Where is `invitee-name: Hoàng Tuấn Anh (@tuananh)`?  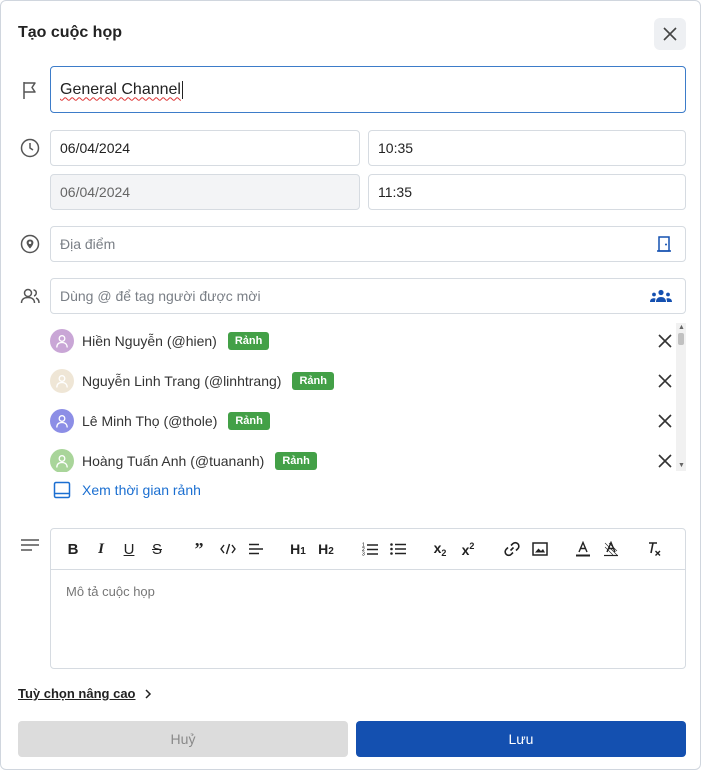 invitee-name: Hoàng Tuấn Anh (@tuananh) is located at coordinates (173, 461).